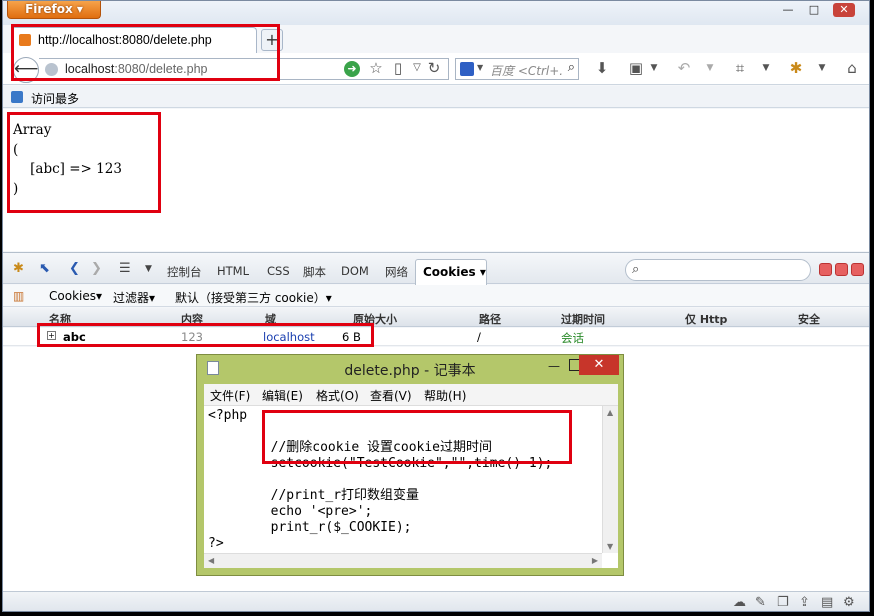  What do you see at coordinates (19, 296) in the screenshot?
I see `cookie-jar-icon: ▥` at bounding box center [19, 296].